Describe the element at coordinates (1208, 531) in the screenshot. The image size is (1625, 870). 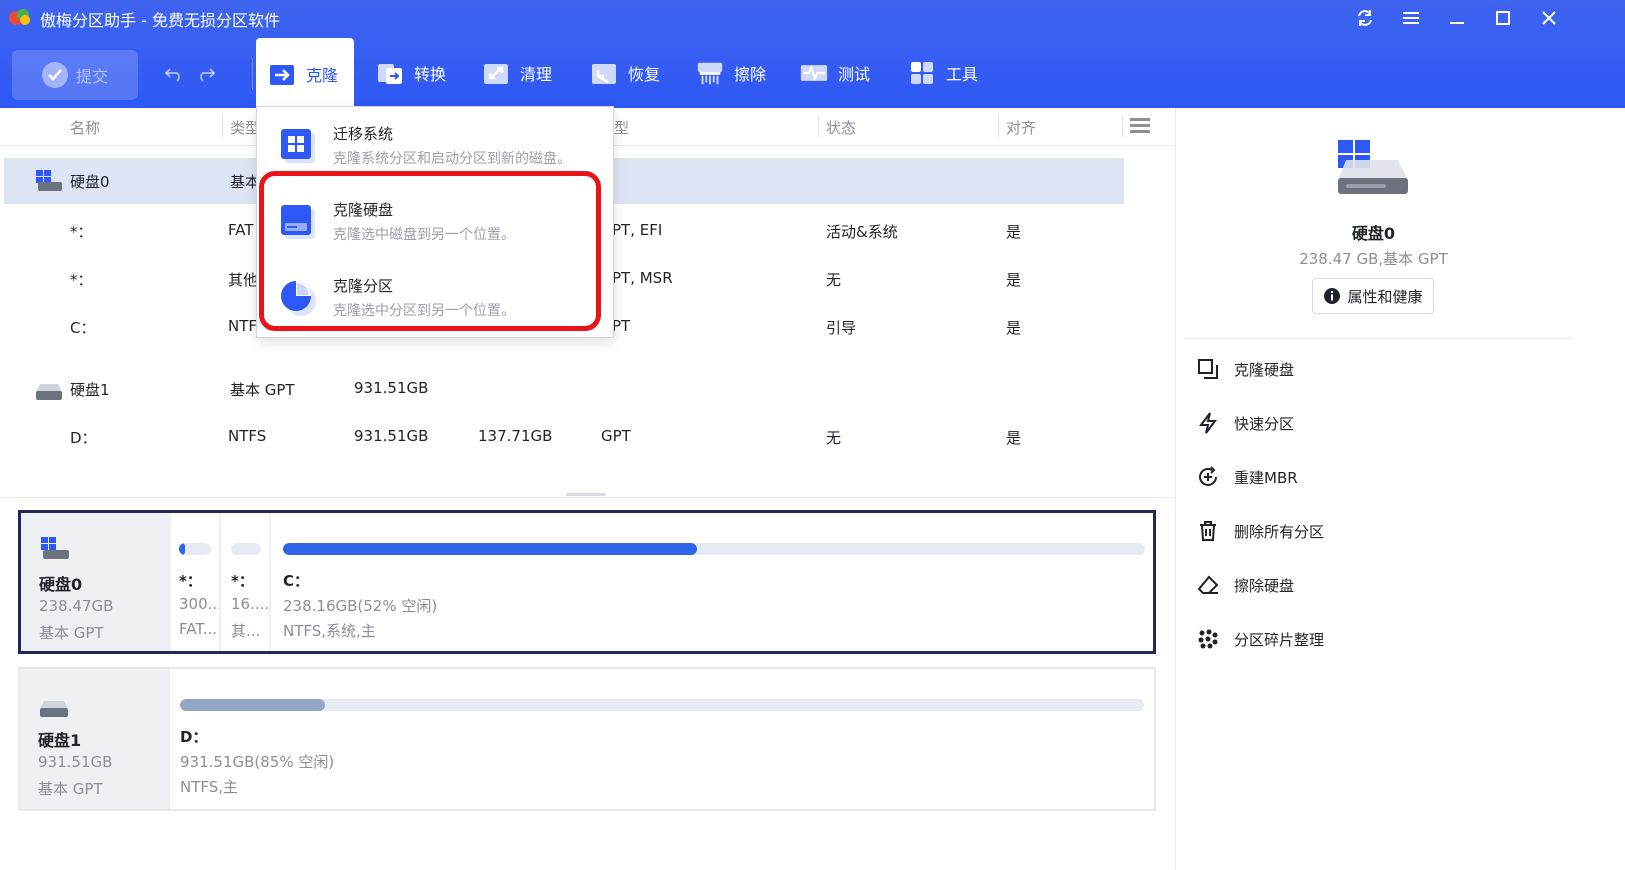
I see `trash-icon` at that location.